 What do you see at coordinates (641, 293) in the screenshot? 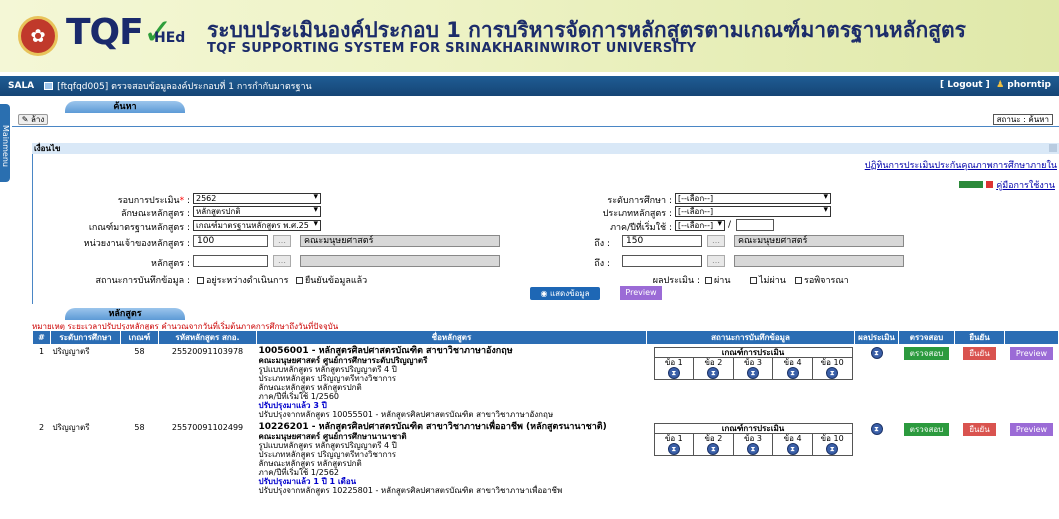
I see `preview-button: Preview` at bounding box center [641, 293].